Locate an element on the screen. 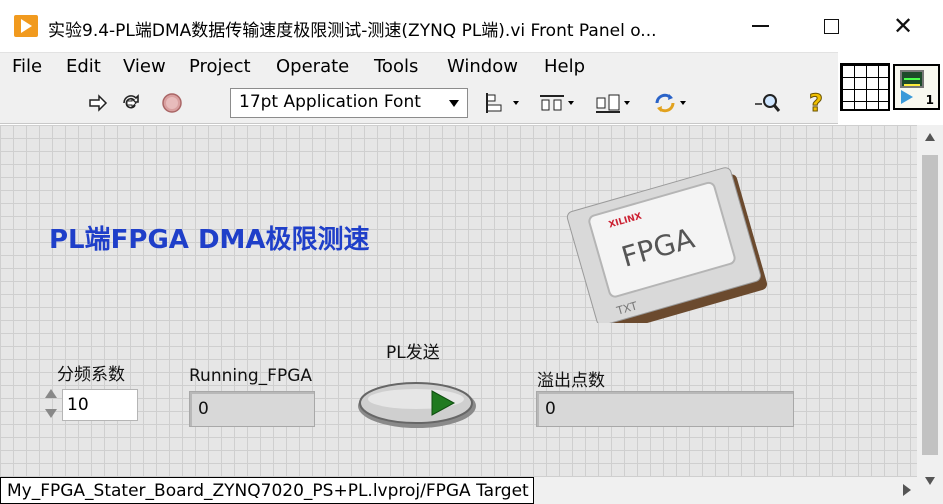  reorder-icon is located at coordinates (665, 103).